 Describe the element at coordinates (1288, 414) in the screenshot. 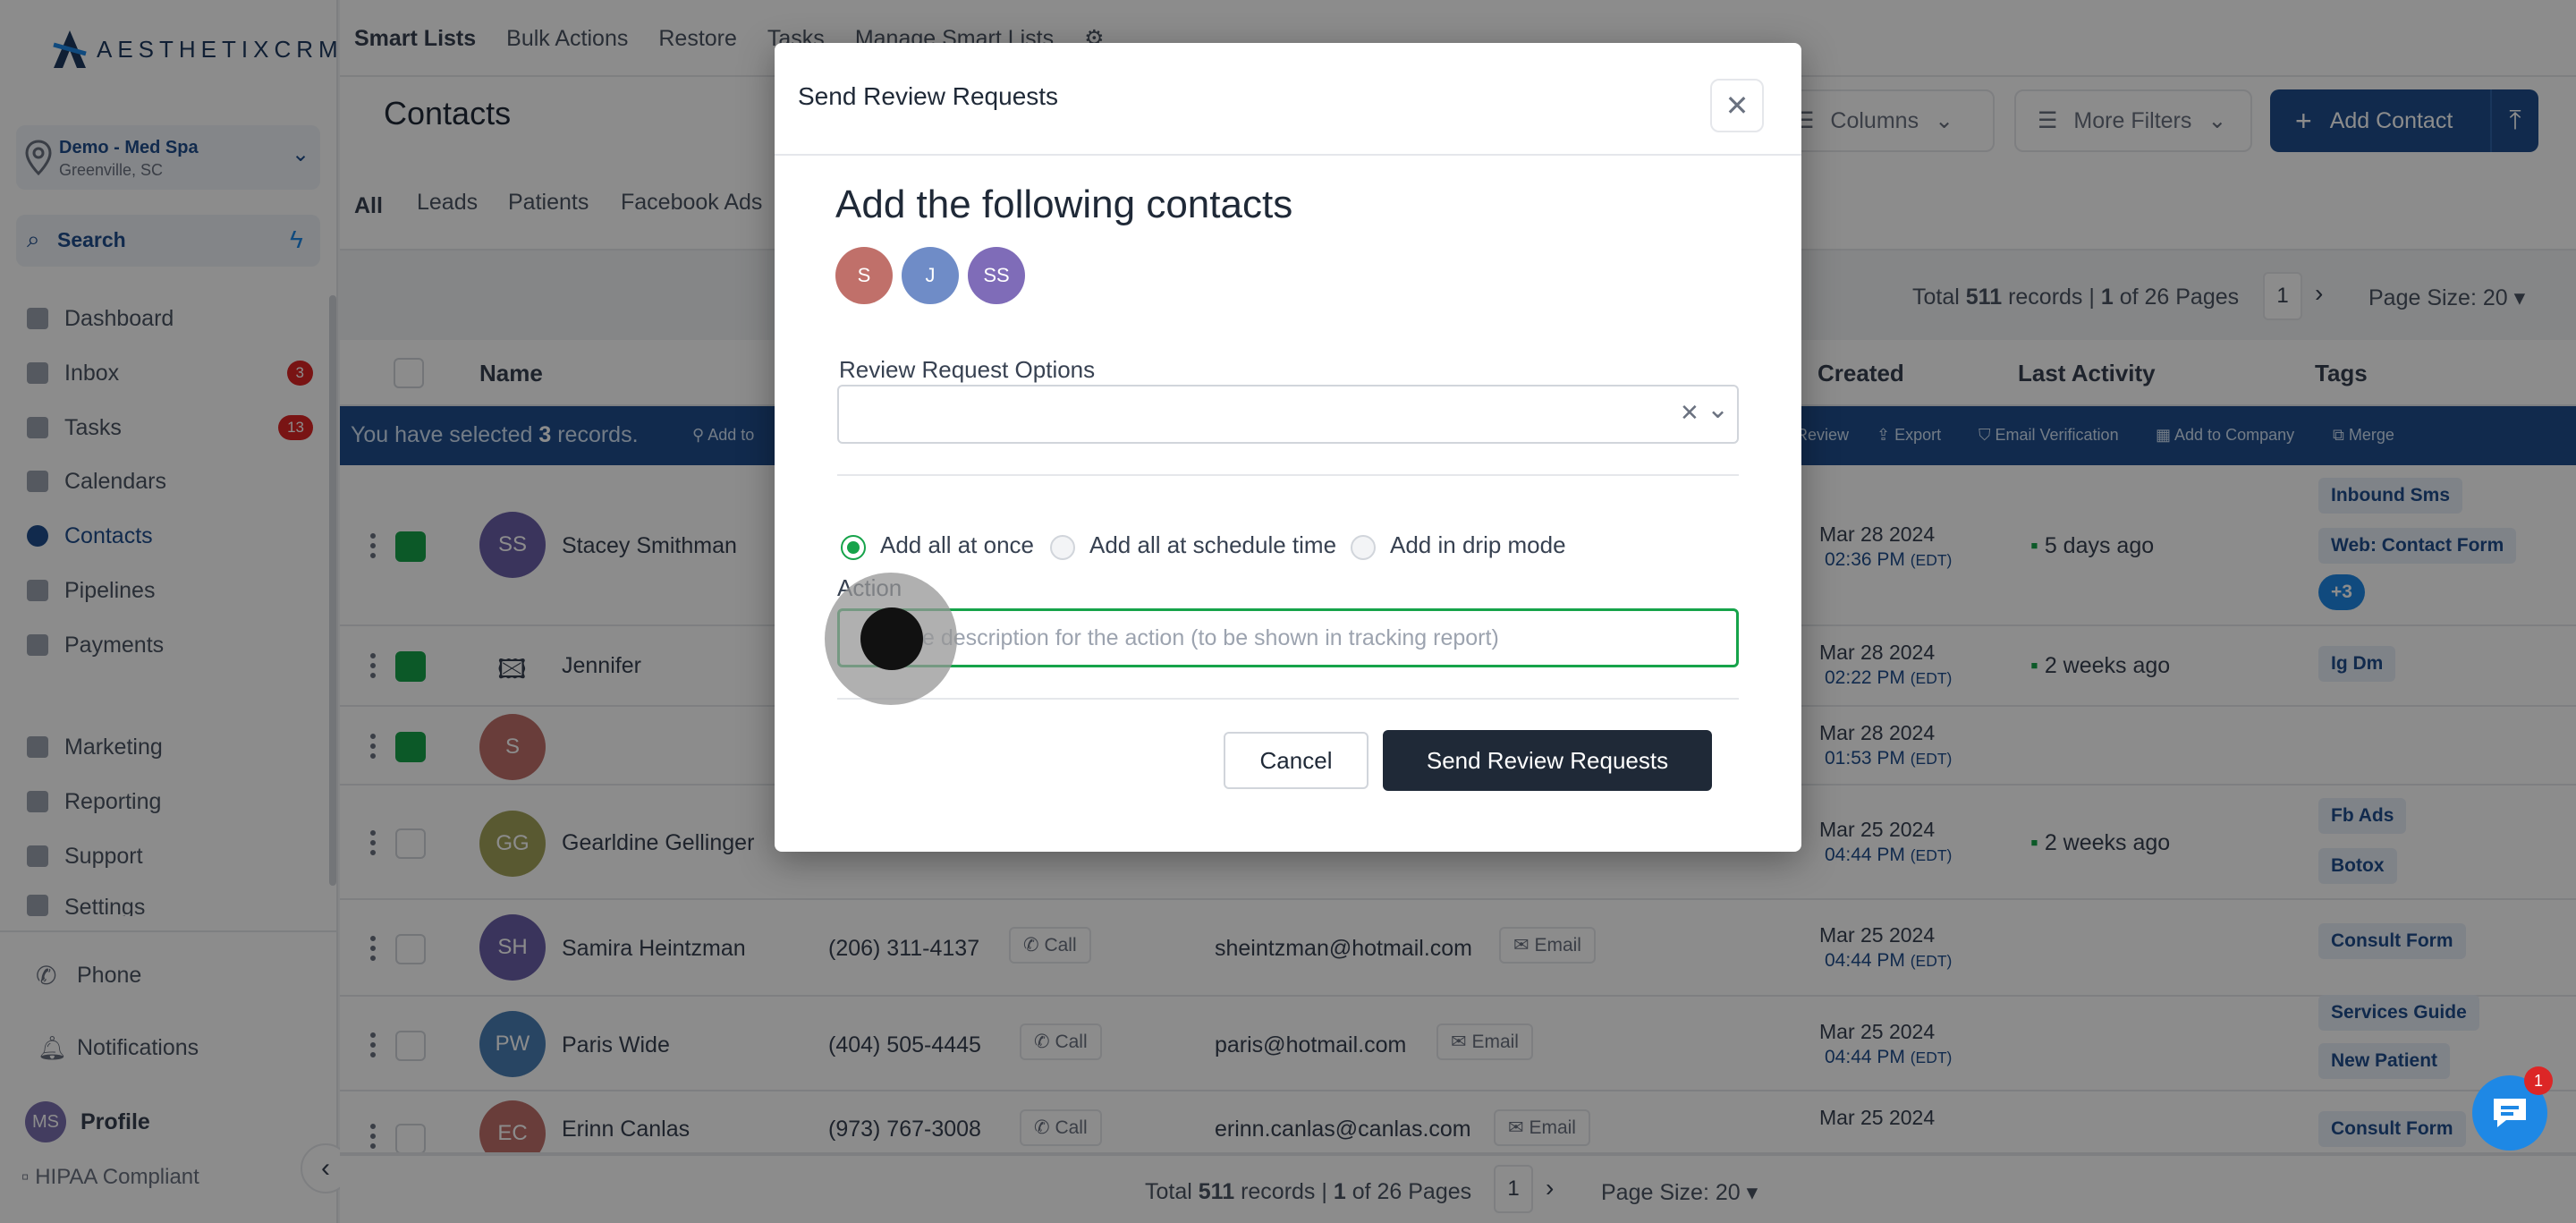

I see `review-options-select: ✕ ⌄` at that location.